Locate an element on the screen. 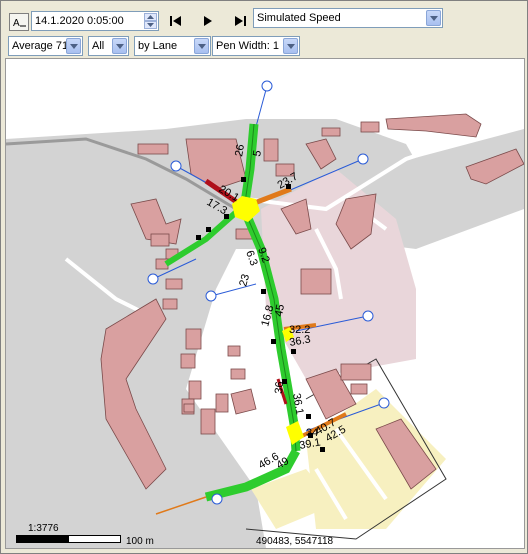 Image resolution: width=528 pixels, height=554 pixels. speed-label: 36 is located at coordinates (279, 387).